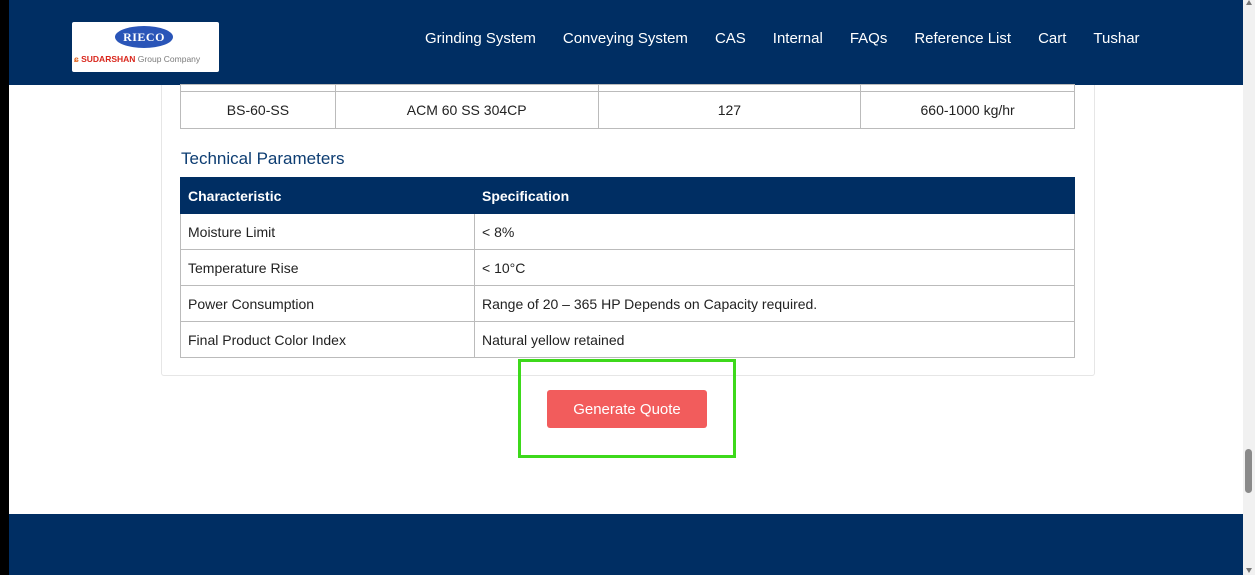  What do you see at coordinates (466, 110) in the screenshot?
I see `machine-cell: ACM 60 SS 304CP` at bounding box center [466, 110].